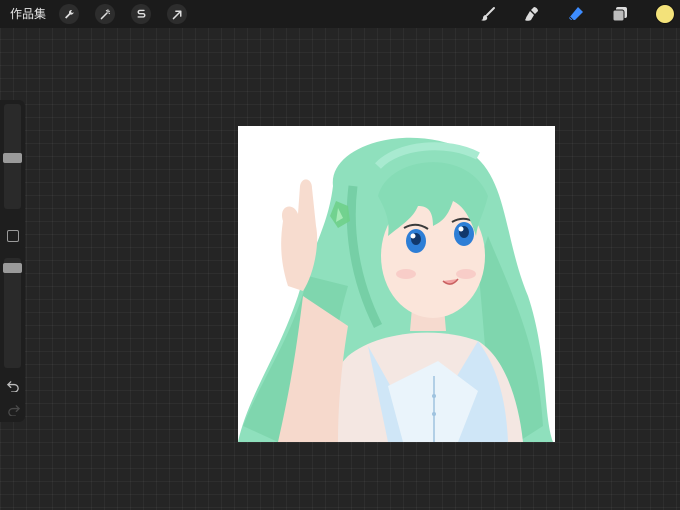 Image resolution: width=680 pixels, height=510 pixels. Describe the element at coordinates (177, 14) in the screenshot. I see `transform-arrow-icon` at that location.